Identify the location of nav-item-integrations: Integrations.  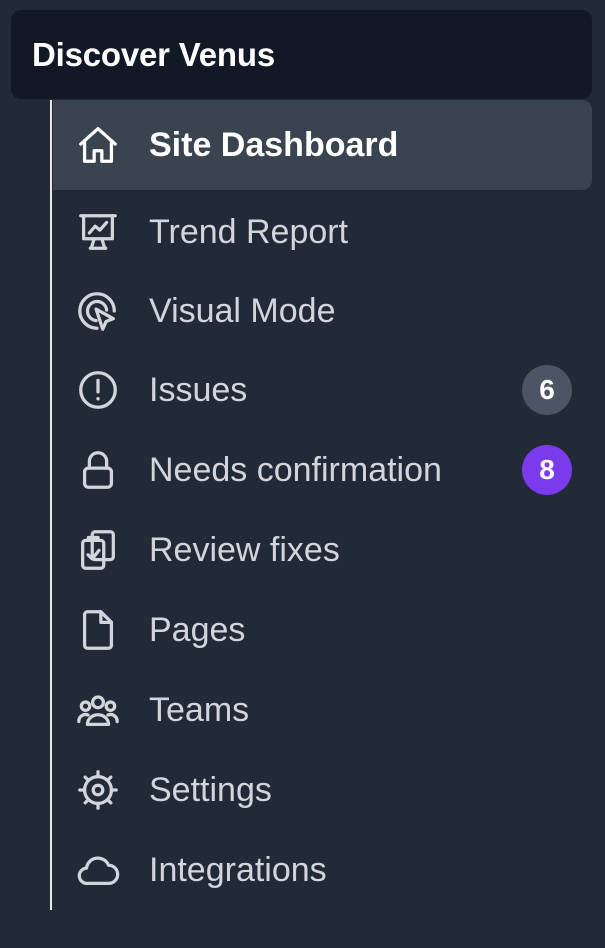
(322, 870).